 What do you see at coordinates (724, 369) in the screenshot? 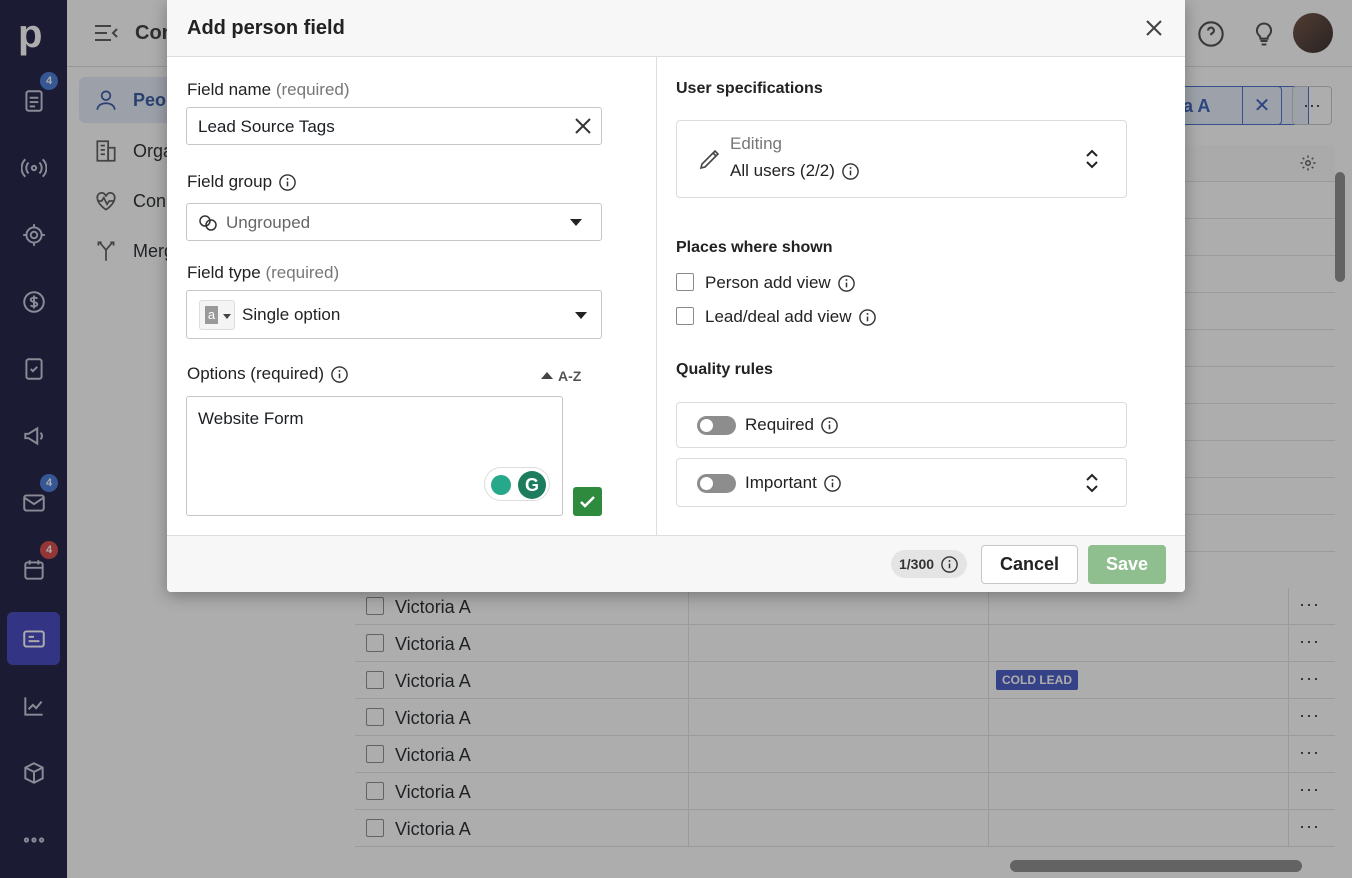
I see `quality-rules-heading: Quality rules` at bounding box center [724, 369].